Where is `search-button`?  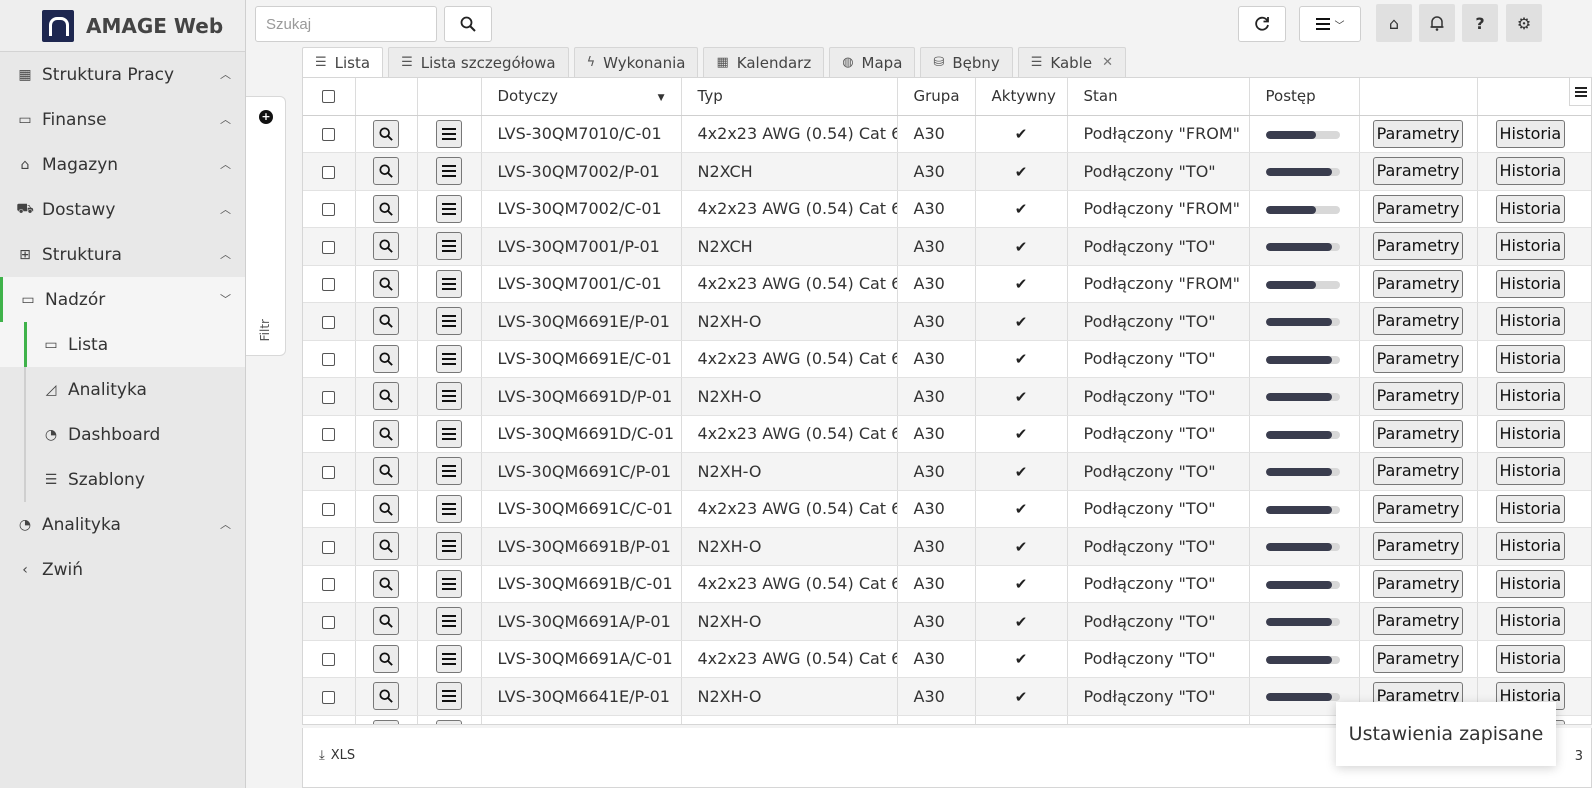
search-button is located at coordinates (468, 24).